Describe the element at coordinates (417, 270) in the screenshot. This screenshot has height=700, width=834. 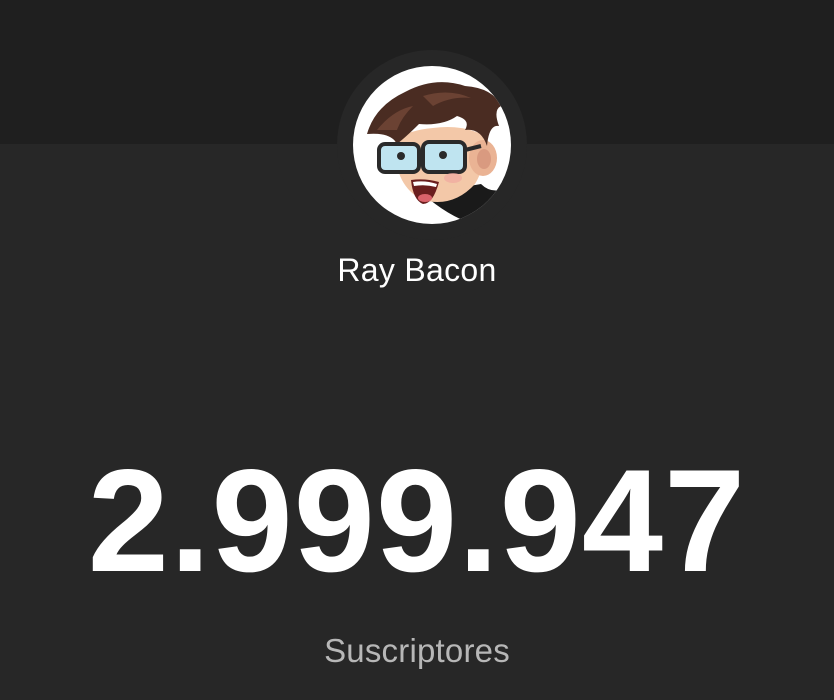
I see `channel-name: Ray Bacon` at that location.